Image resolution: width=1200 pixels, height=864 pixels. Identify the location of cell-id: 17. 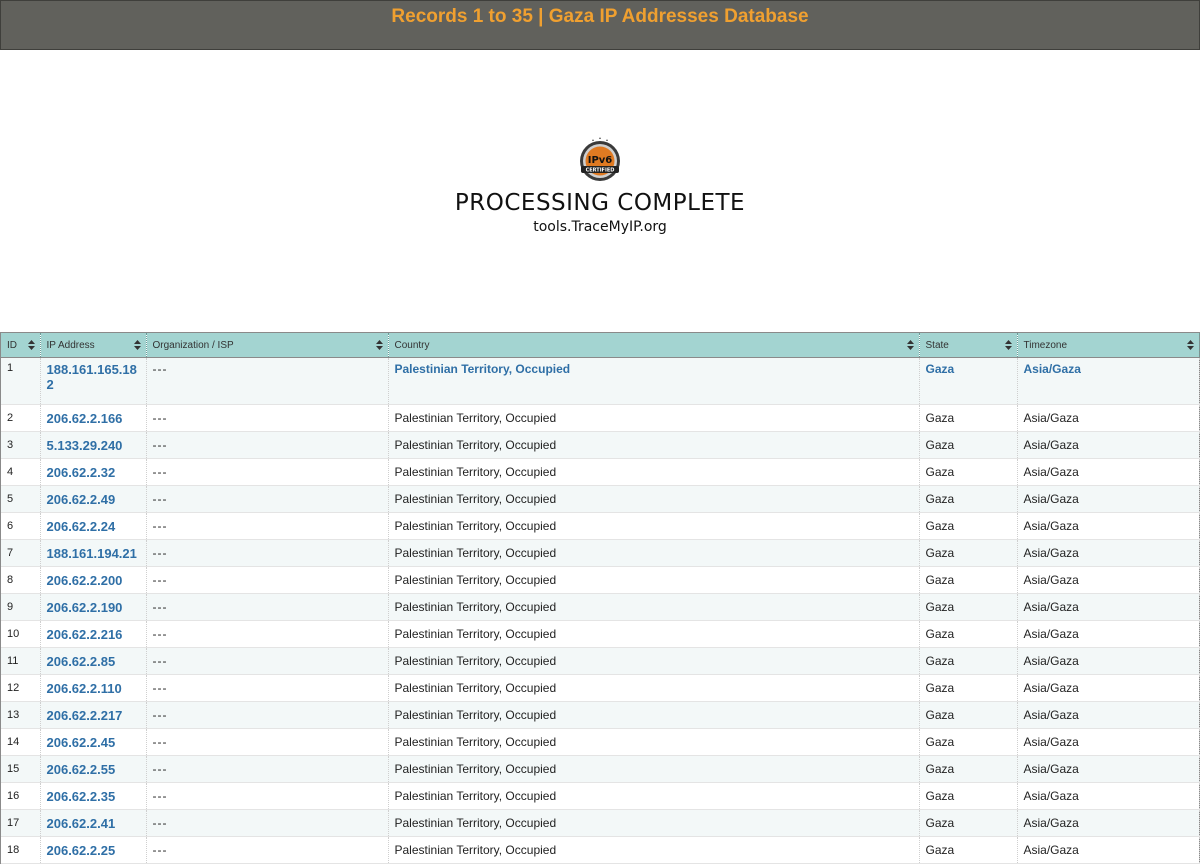
(21, 823).